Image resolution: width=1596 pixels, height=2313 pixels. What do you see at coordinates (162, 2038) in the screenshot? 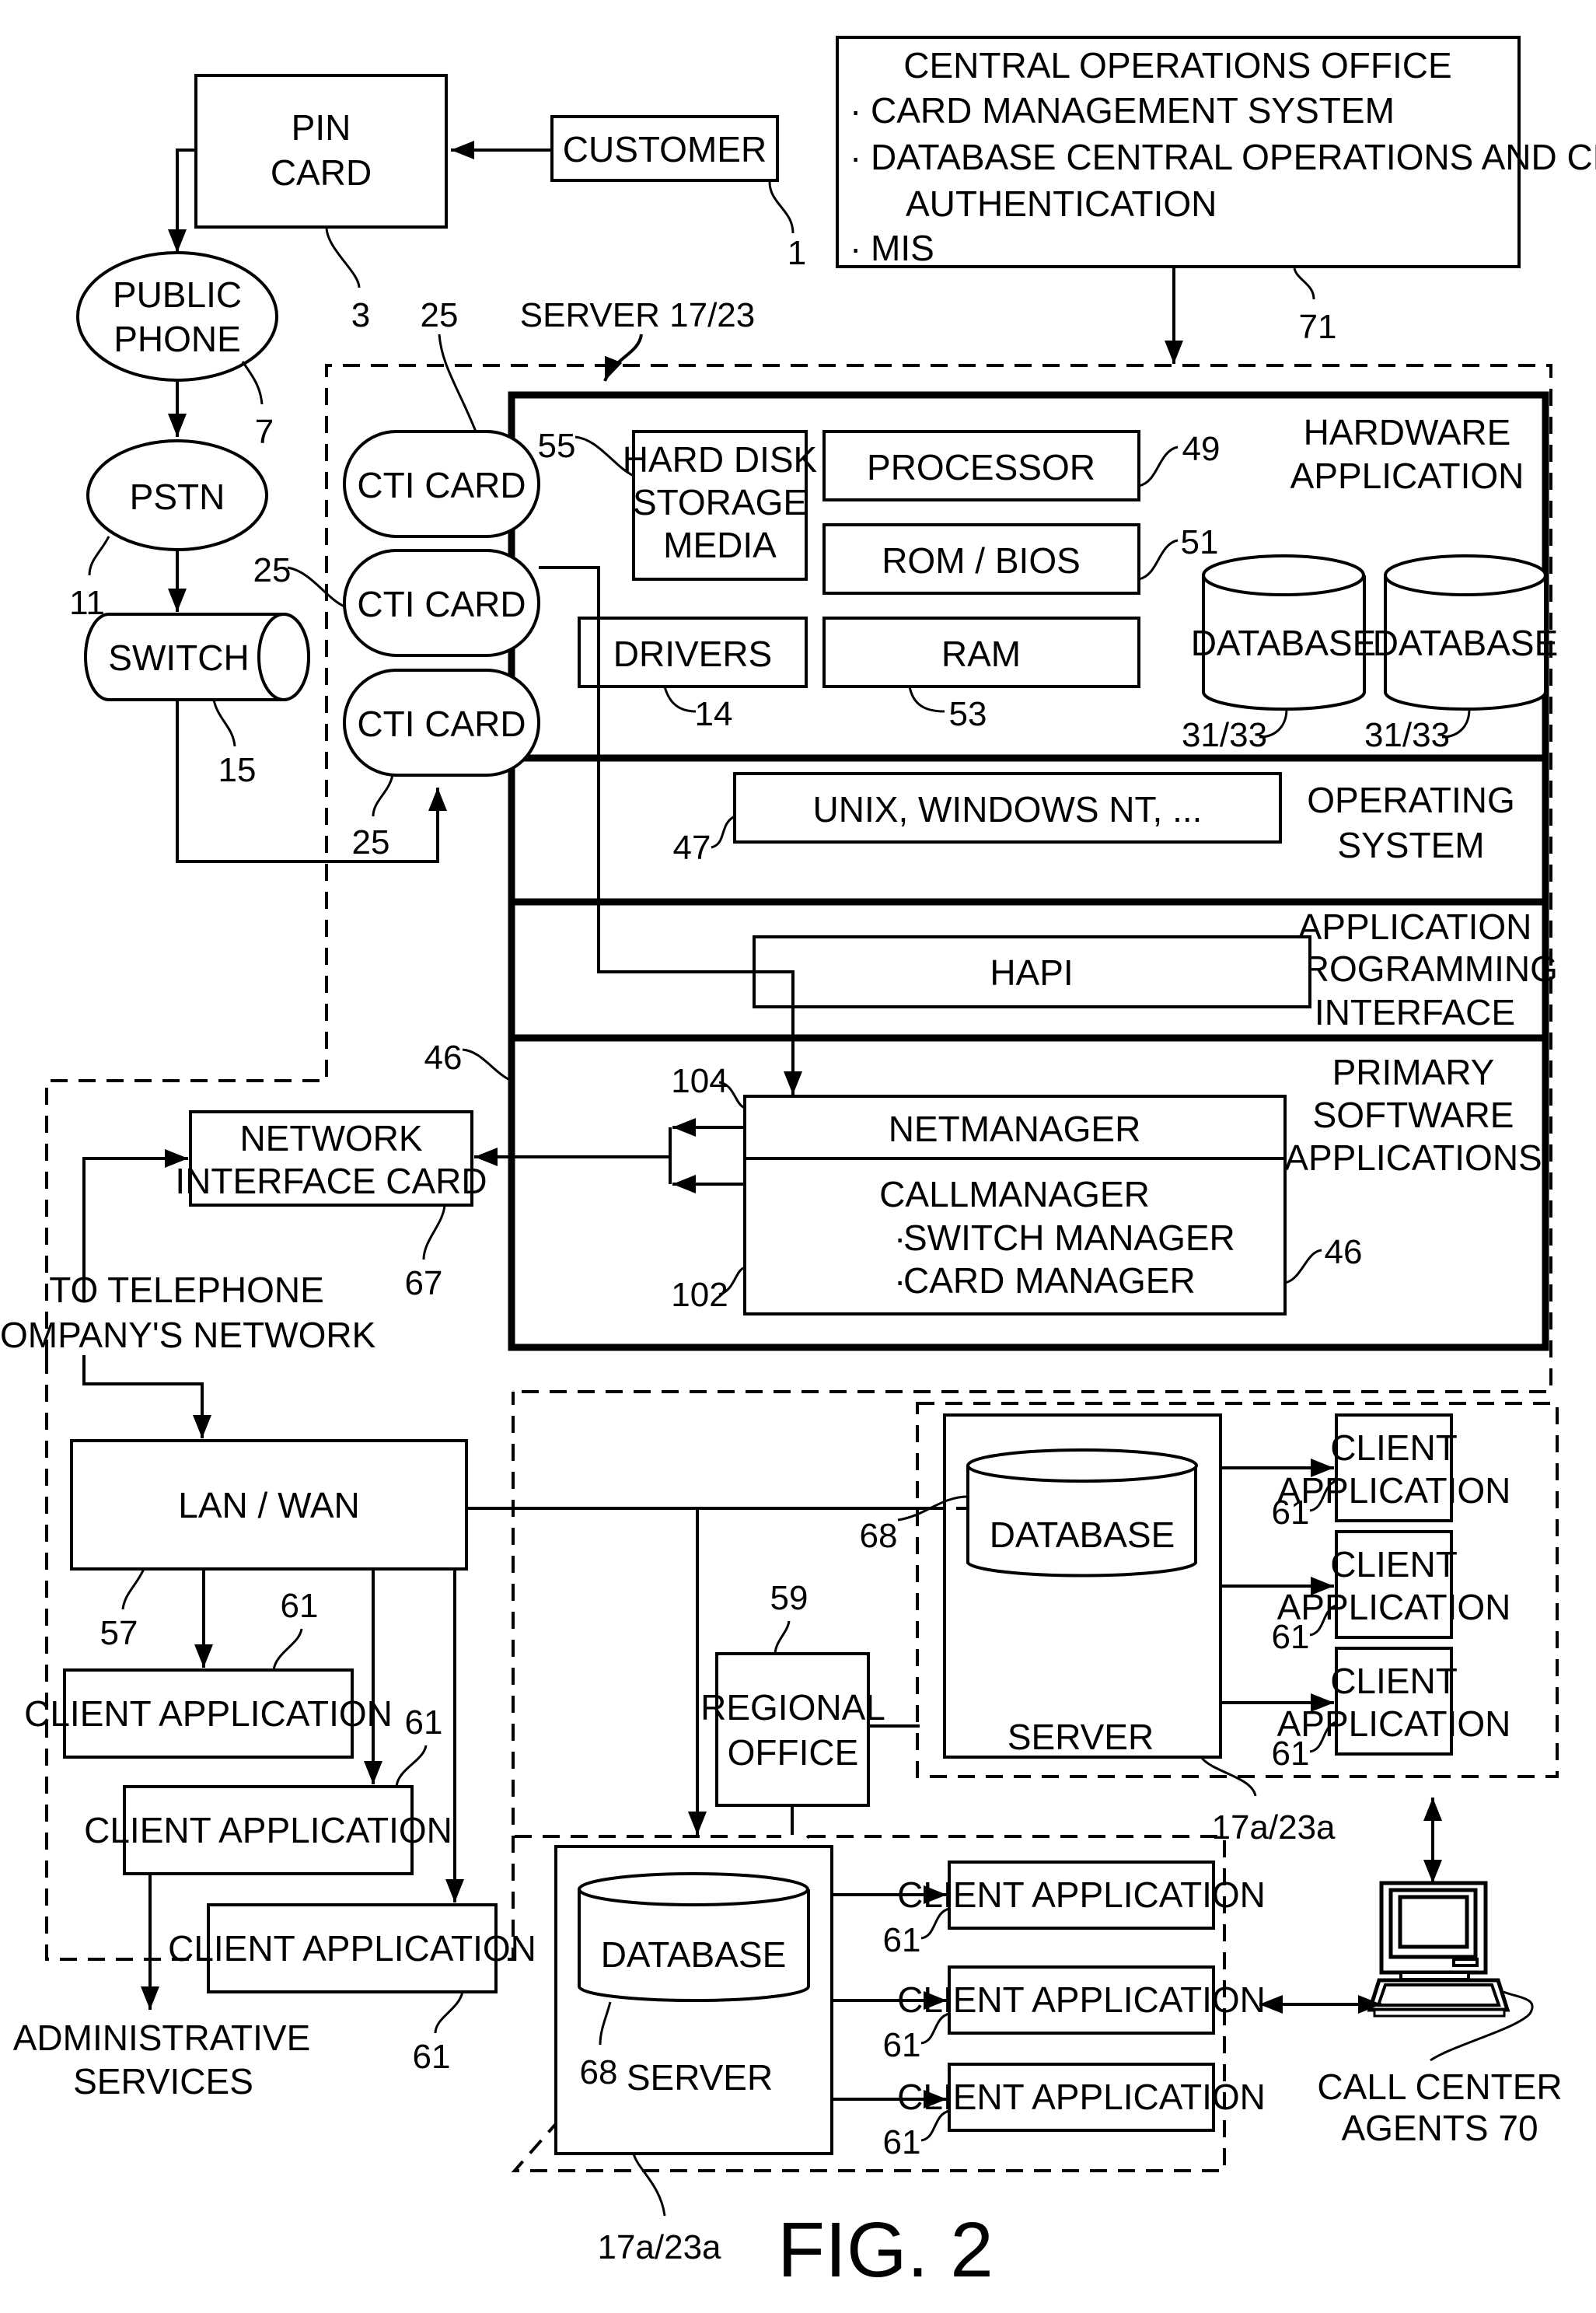
I see `admin-services-line-1: ADMINISTRATIVE` at bounding box center [162, 2038].